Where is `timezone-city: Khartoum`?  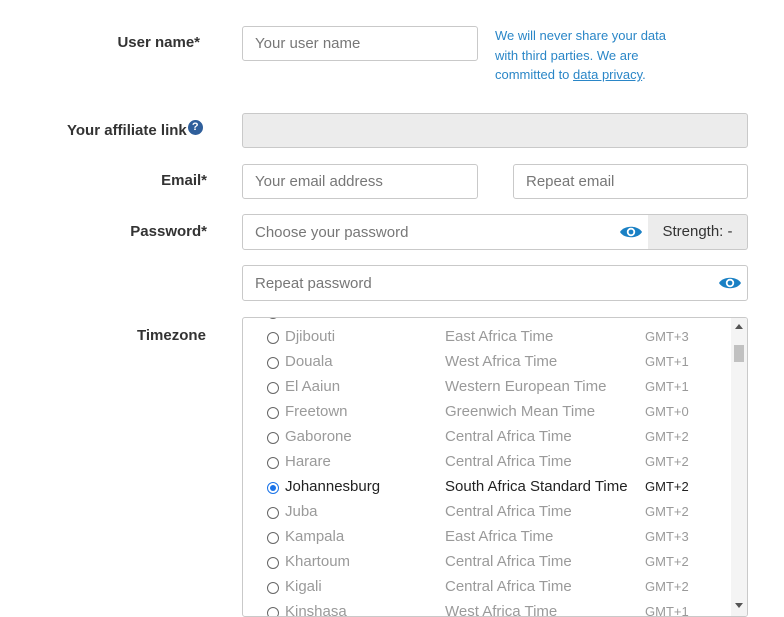
timezone-city: Khartoum is located at coordinates (318, 561).